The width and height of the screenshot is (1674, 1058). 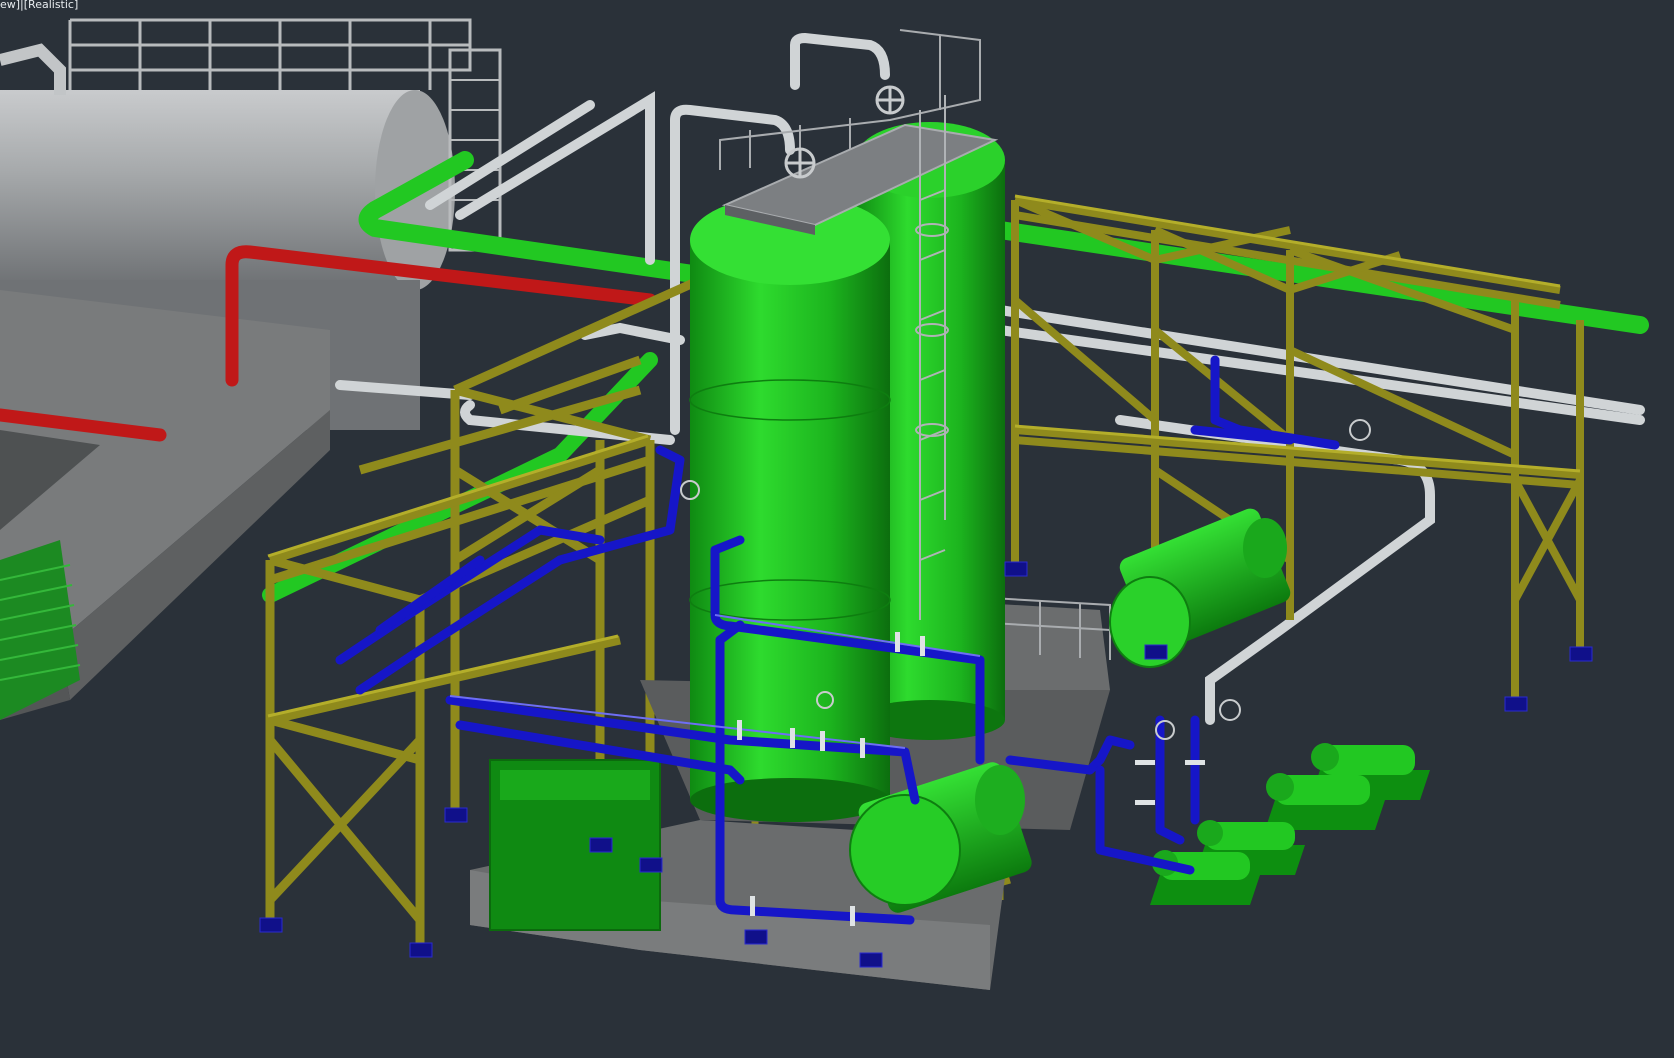 What do you see at coordinates (39, 5) in the screenshot?
I see `viewport-visual-style-label: ew]|[Realistic]` at bounding box center [39, 5].